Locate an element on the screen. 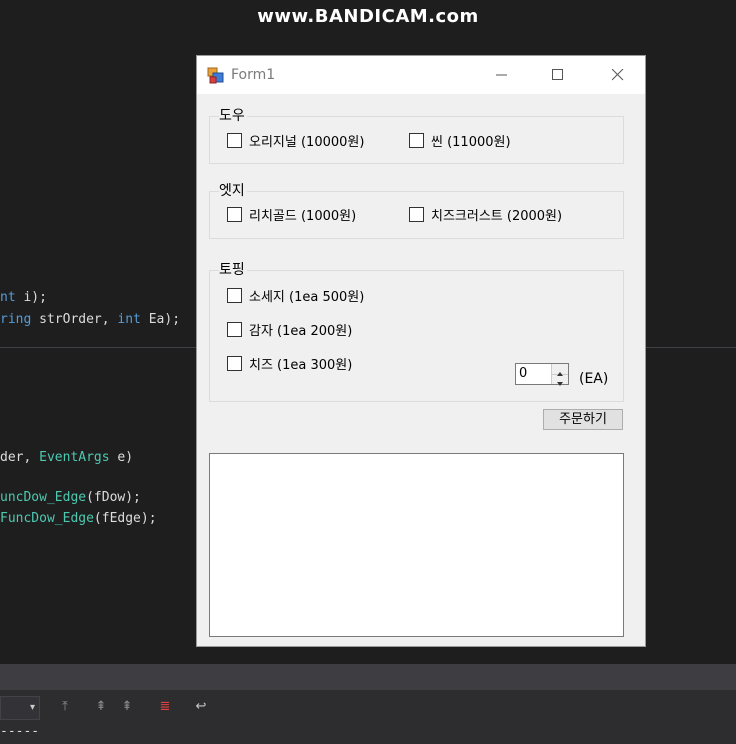  code-type: EventArgs is located at coordinates (74, 457).